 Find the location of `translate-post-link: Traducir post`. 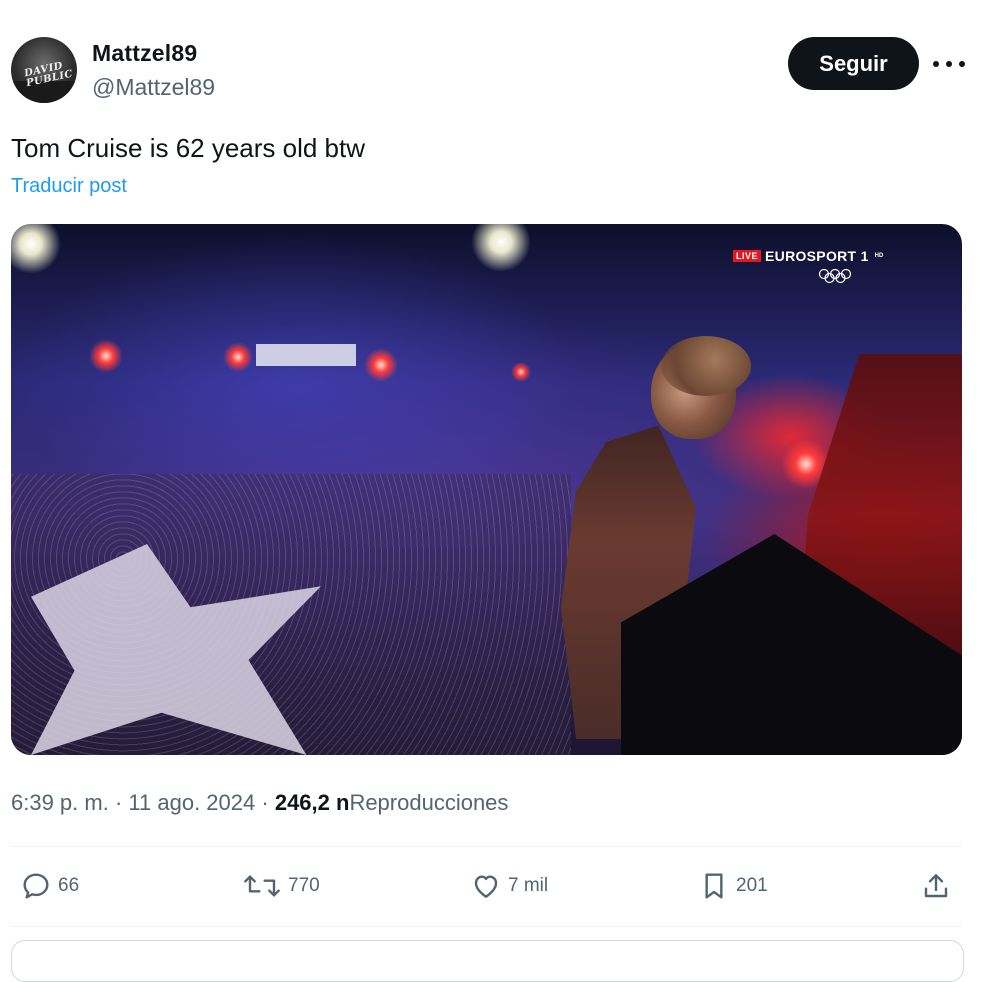

translate-post-link: Traducir post is located at coordinates (69, 186).